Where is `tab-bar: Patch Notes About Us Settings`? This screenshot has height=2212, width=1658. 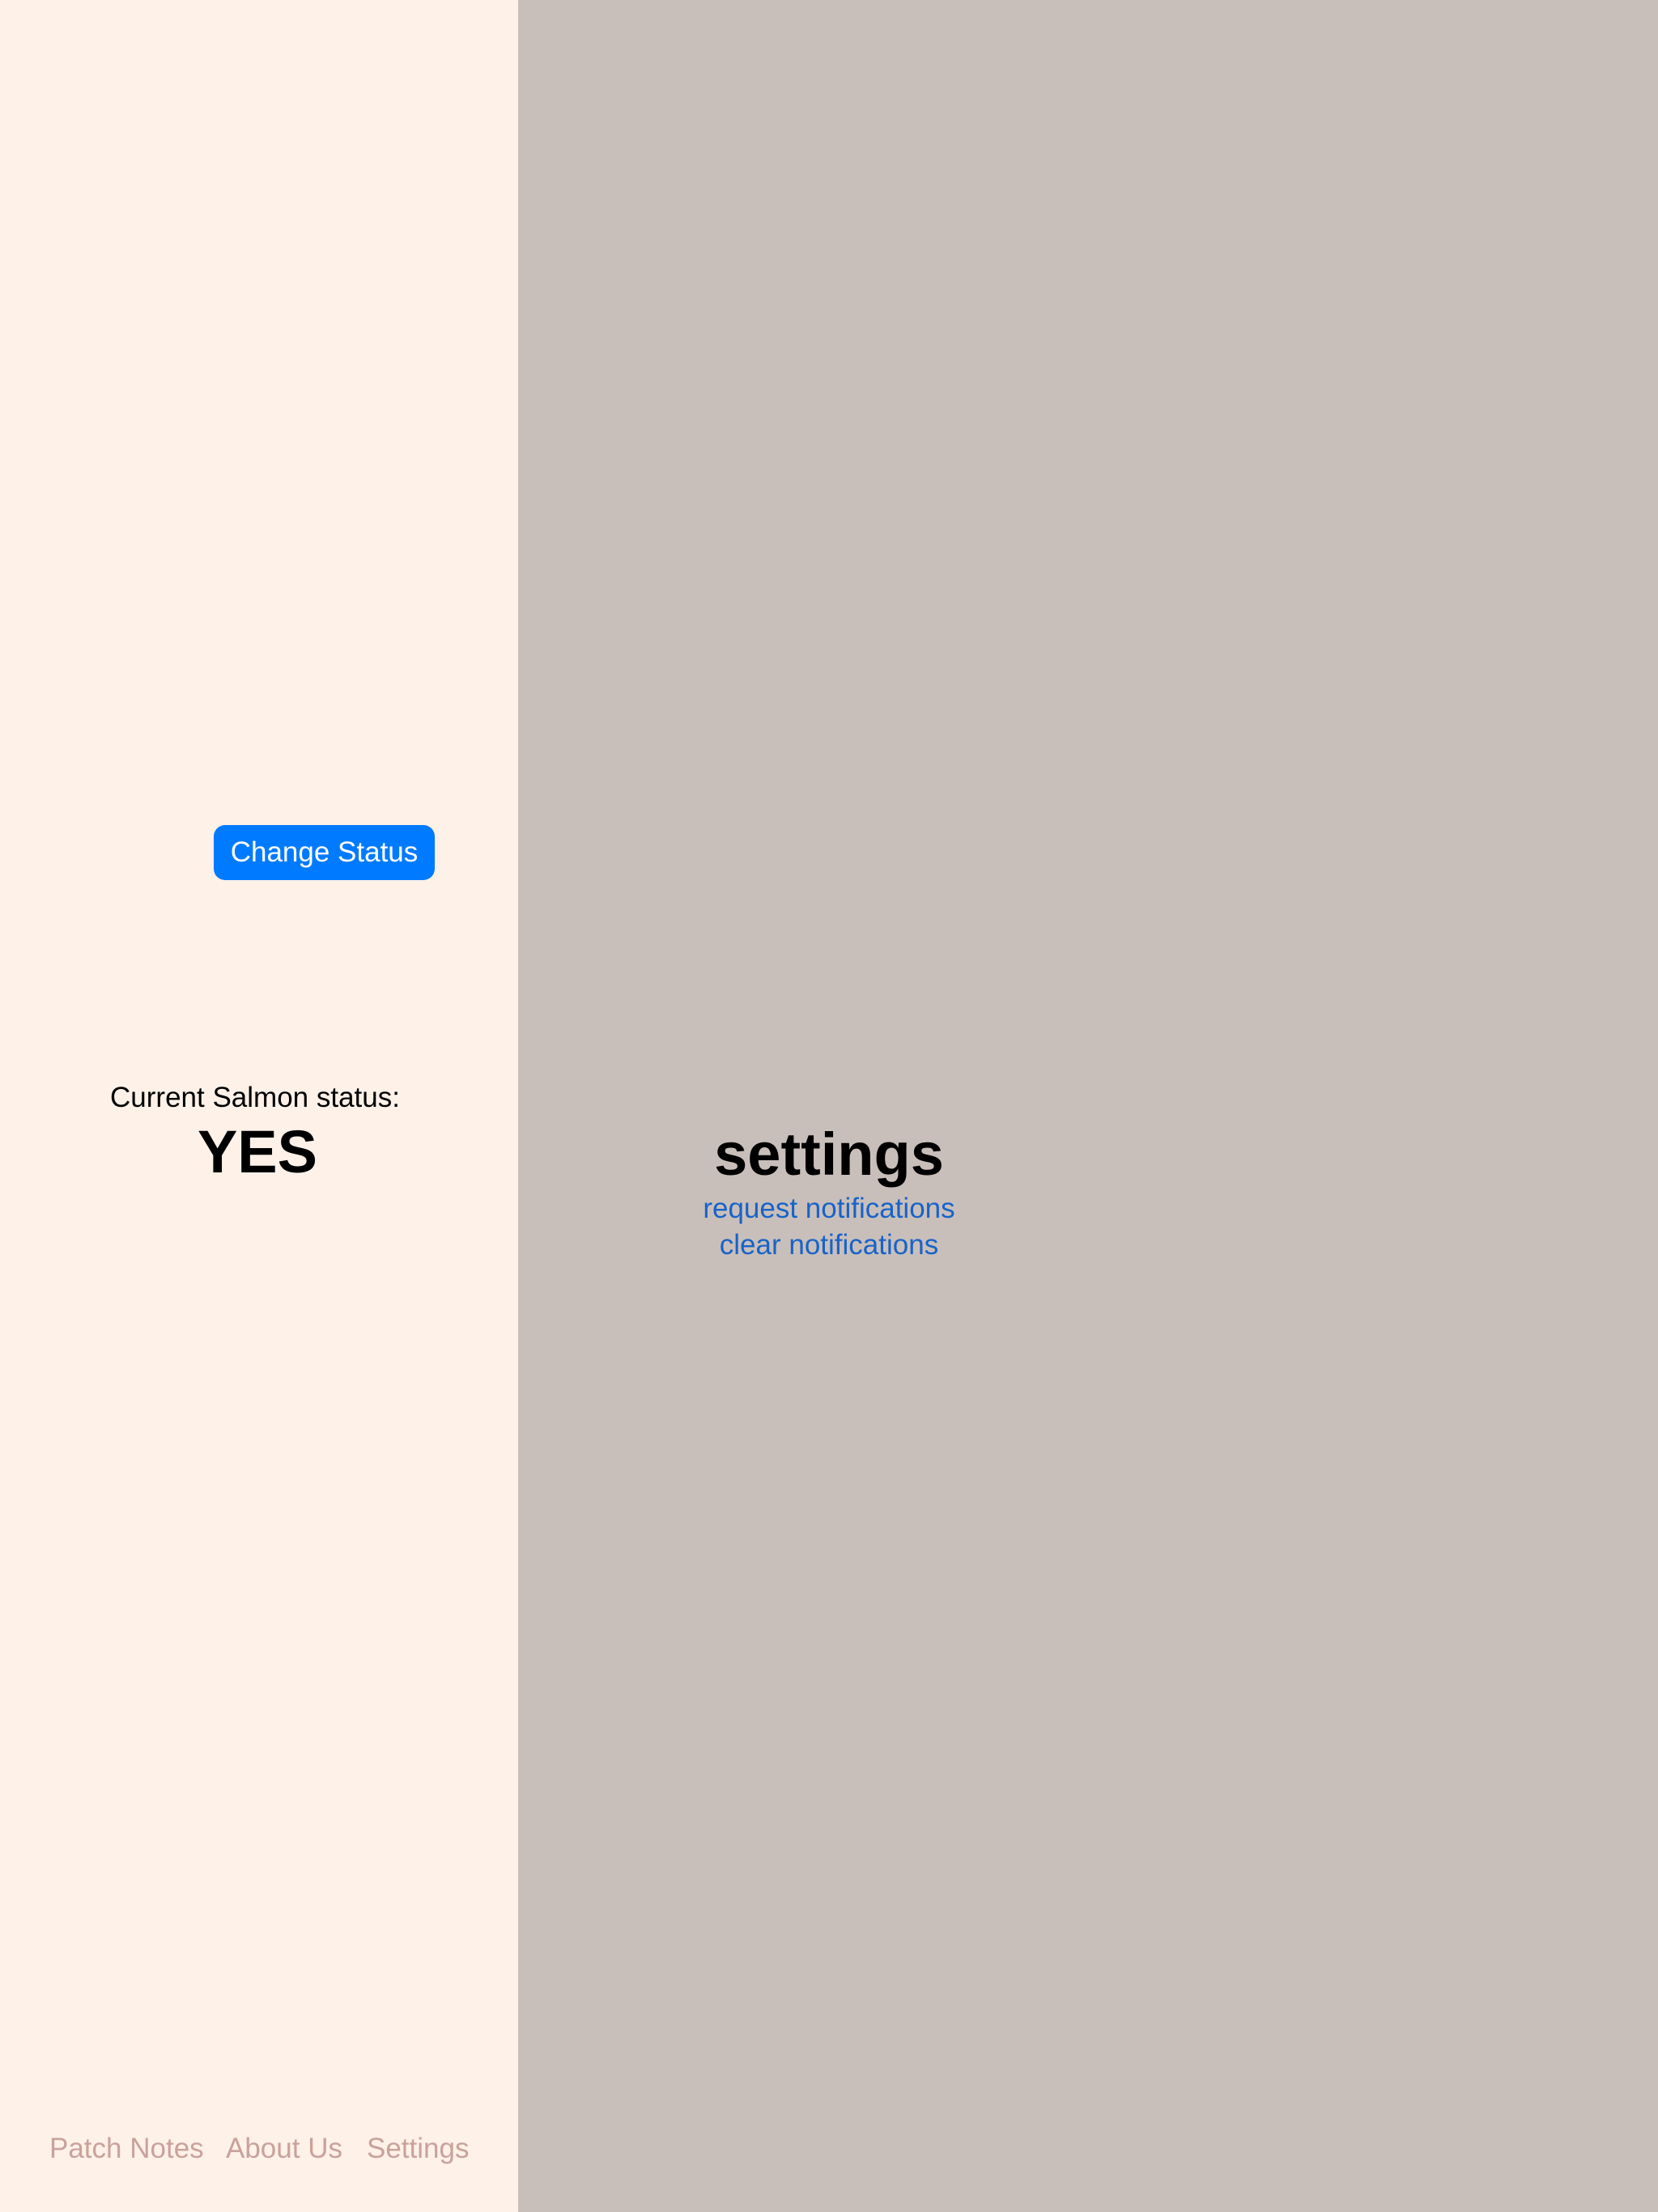 tab-bar: Patch Notes About Us Settings is located at coordinates (259, 2149).